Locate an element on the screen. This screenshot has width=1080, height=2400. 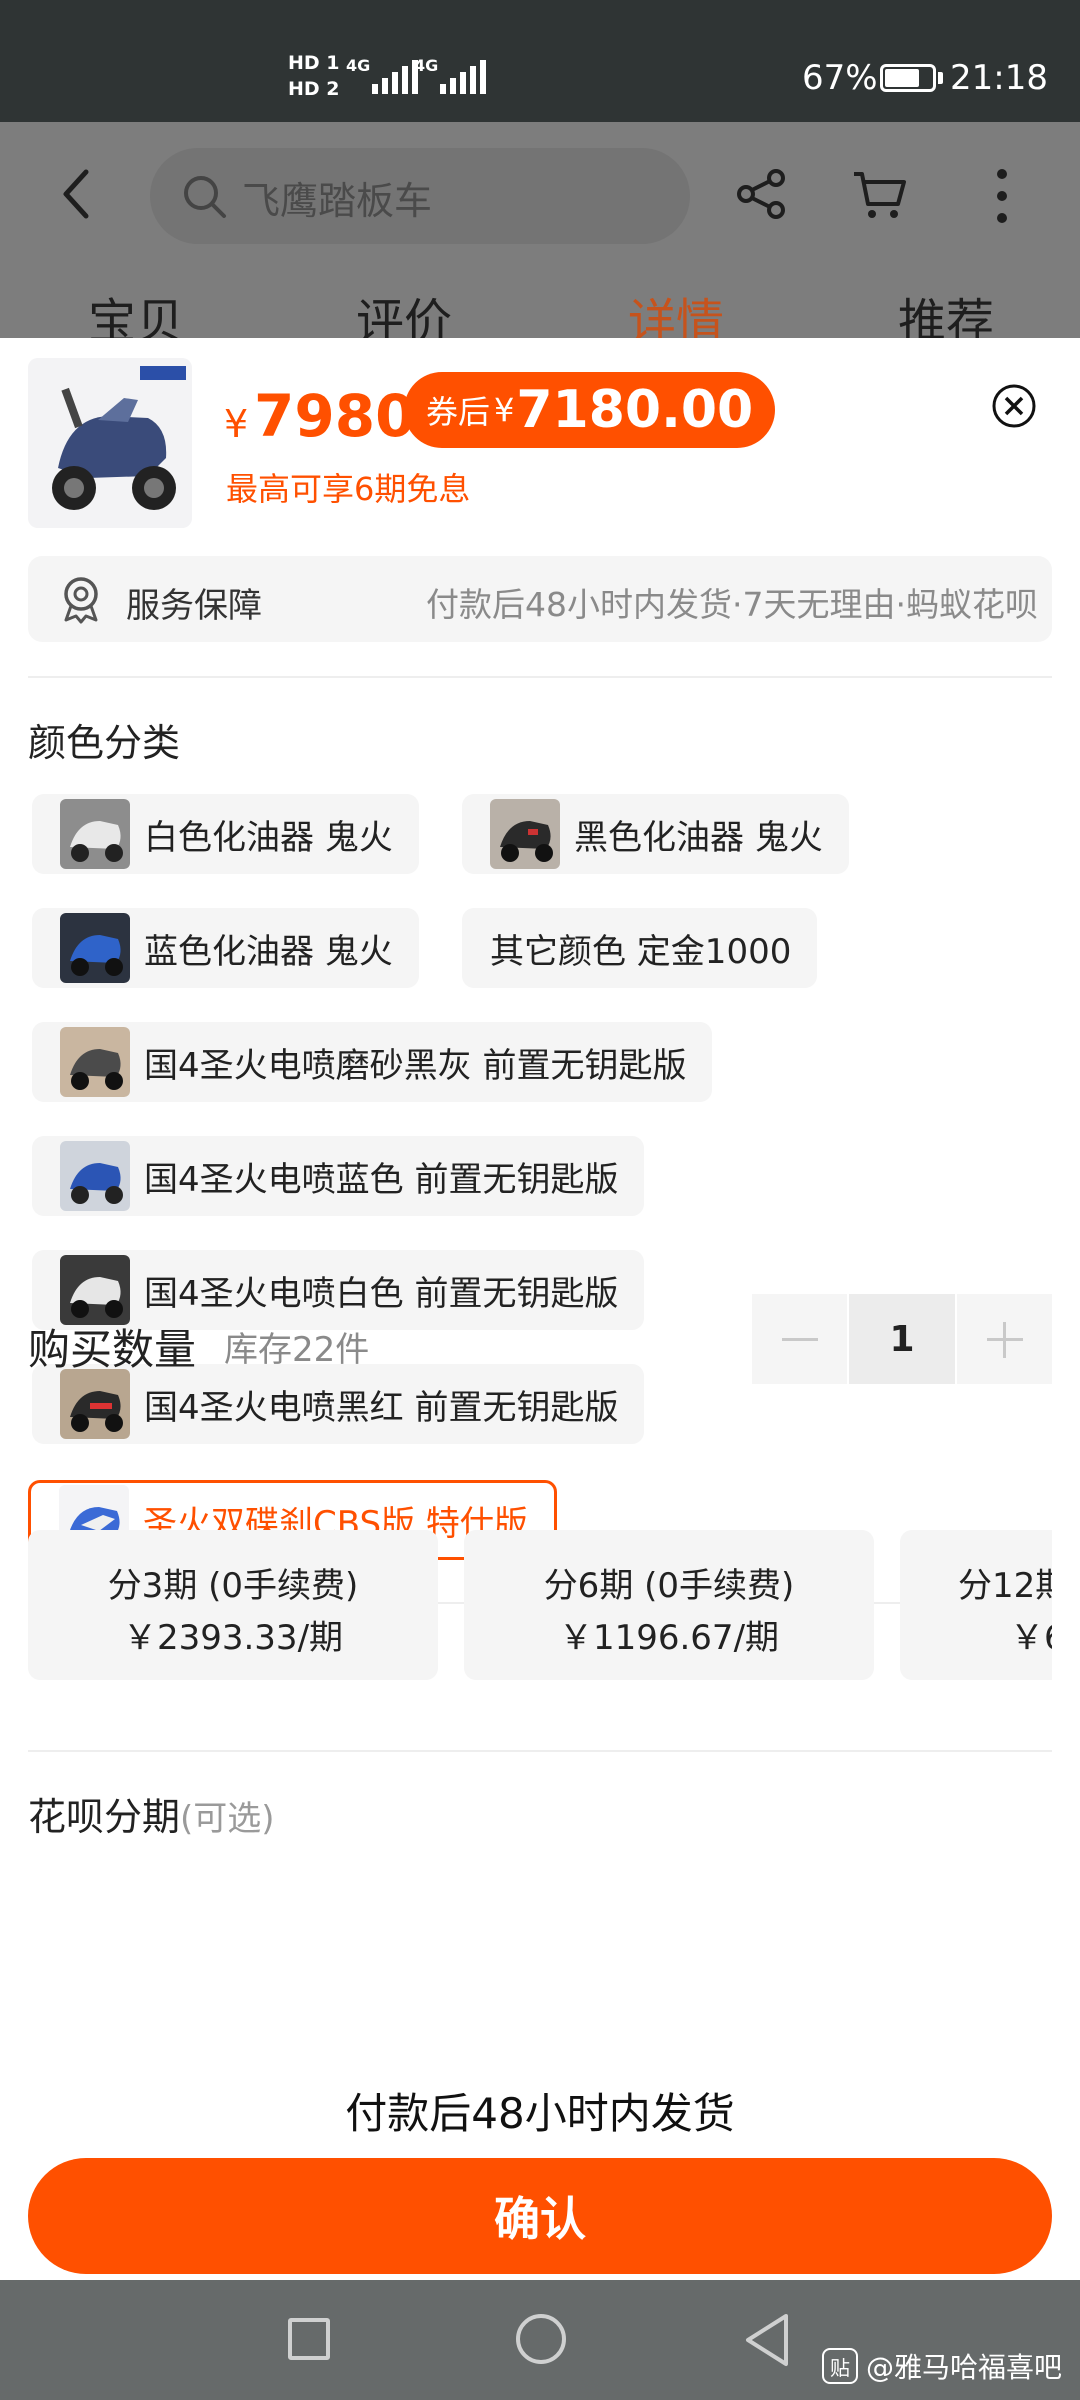
network-type-1: 4G is located at coordinates (358, 65).